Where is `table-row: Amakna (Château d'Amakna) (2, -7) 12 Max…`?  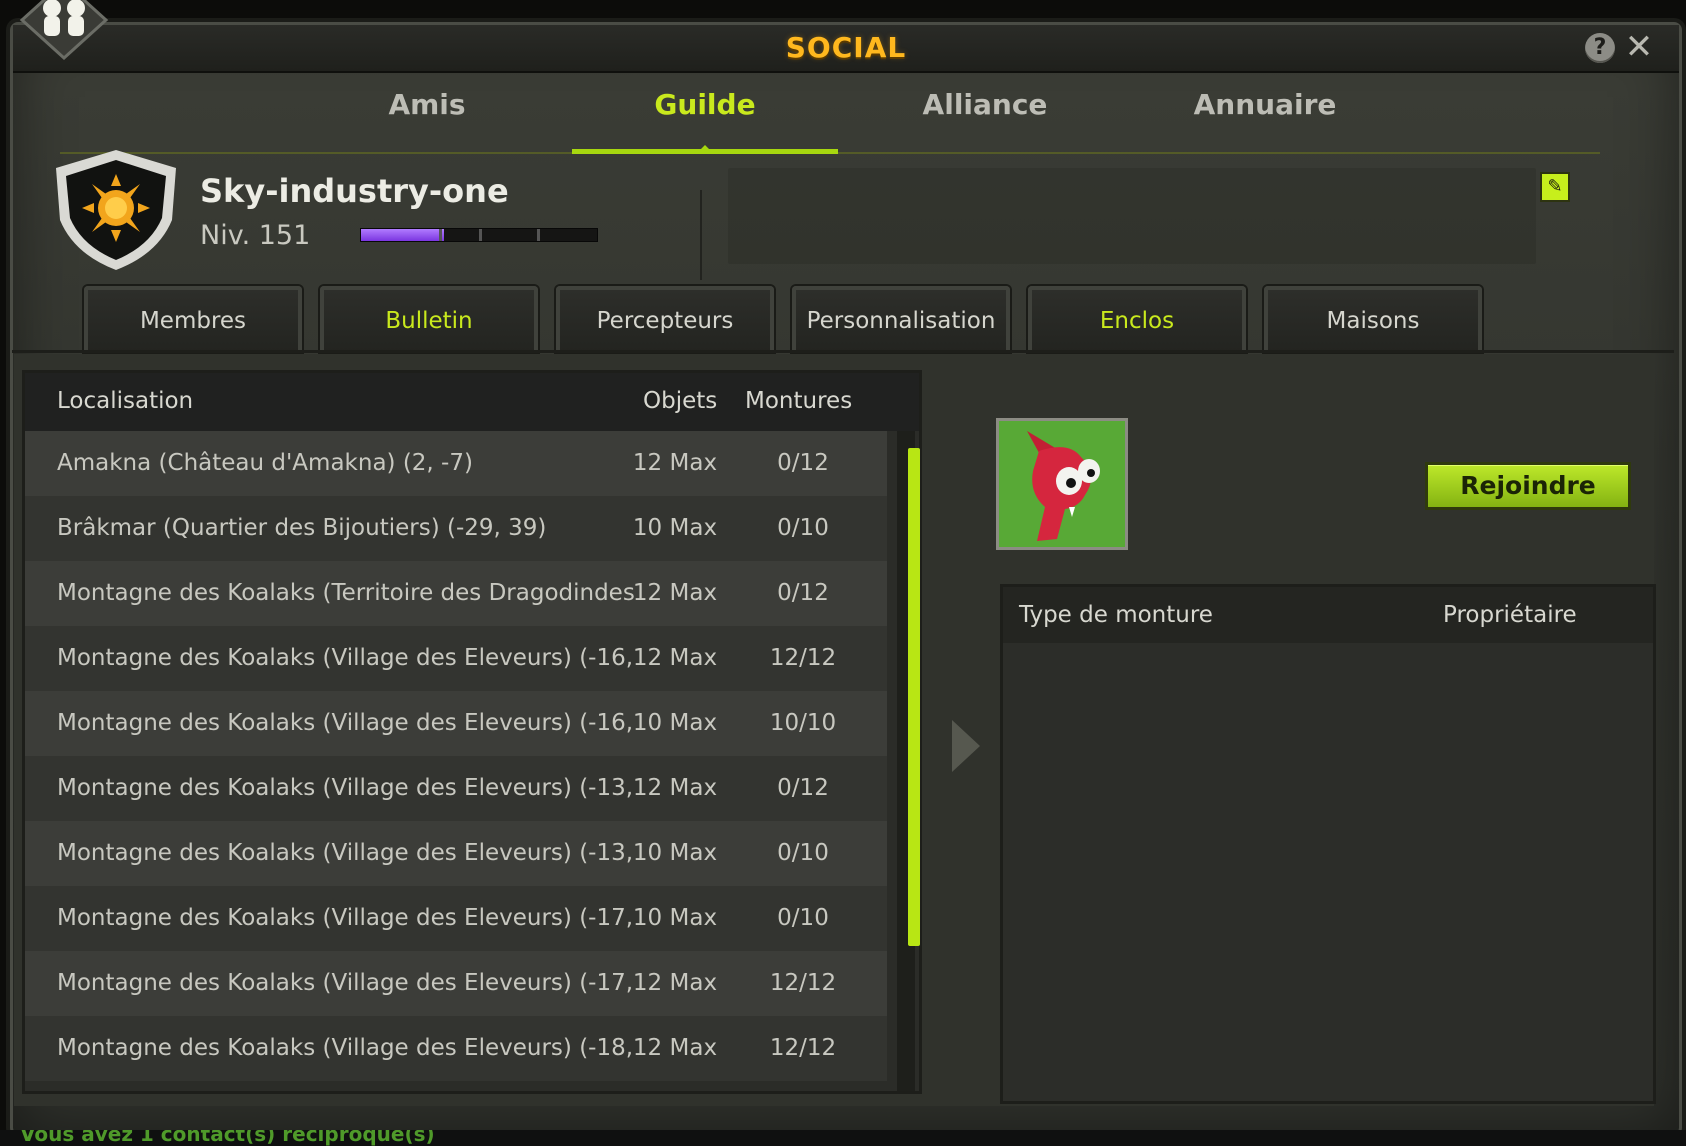
table-row: Amakna (Château d'Amakna) (2, -7) 12 Max… is located at coordinates (456, 463).